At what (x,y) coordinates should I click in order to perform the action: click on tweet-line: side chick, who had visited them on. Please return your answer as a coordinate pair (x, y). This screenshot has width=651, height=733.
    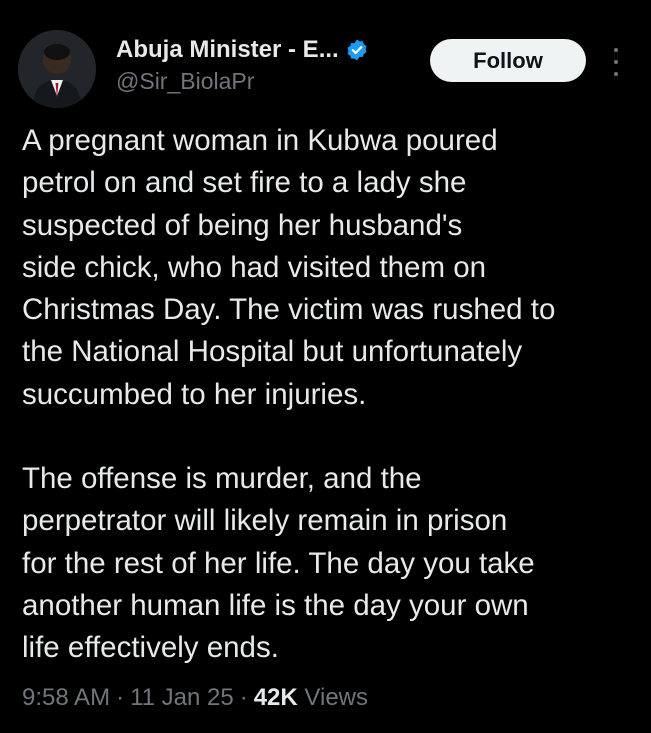
    Looking at the image, I should click on (254, 267).